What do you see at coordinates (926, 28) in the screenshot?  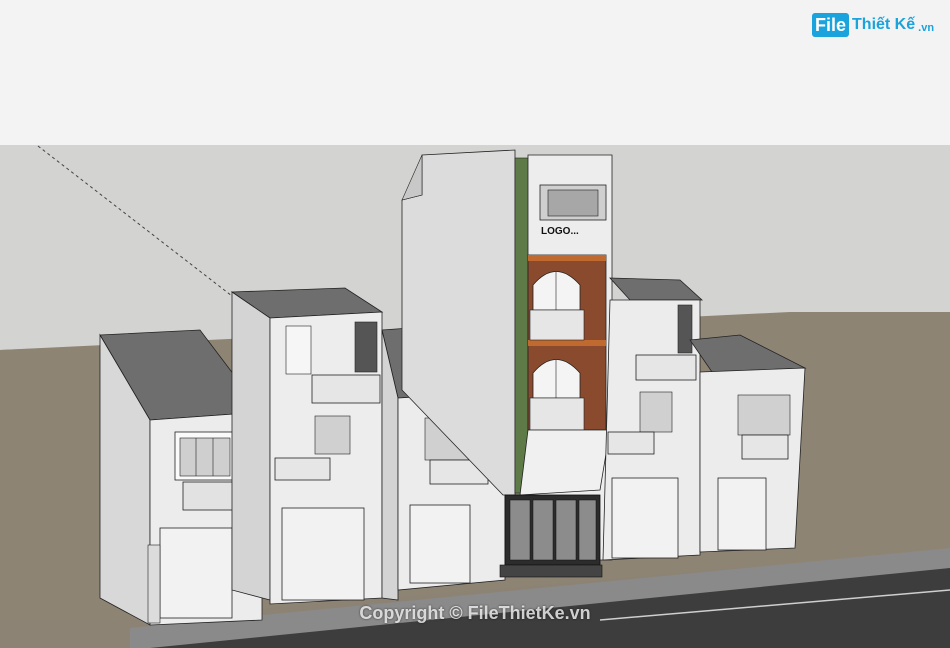 I see `watermark-suffix: .vn` at bounding box center [926, 28].